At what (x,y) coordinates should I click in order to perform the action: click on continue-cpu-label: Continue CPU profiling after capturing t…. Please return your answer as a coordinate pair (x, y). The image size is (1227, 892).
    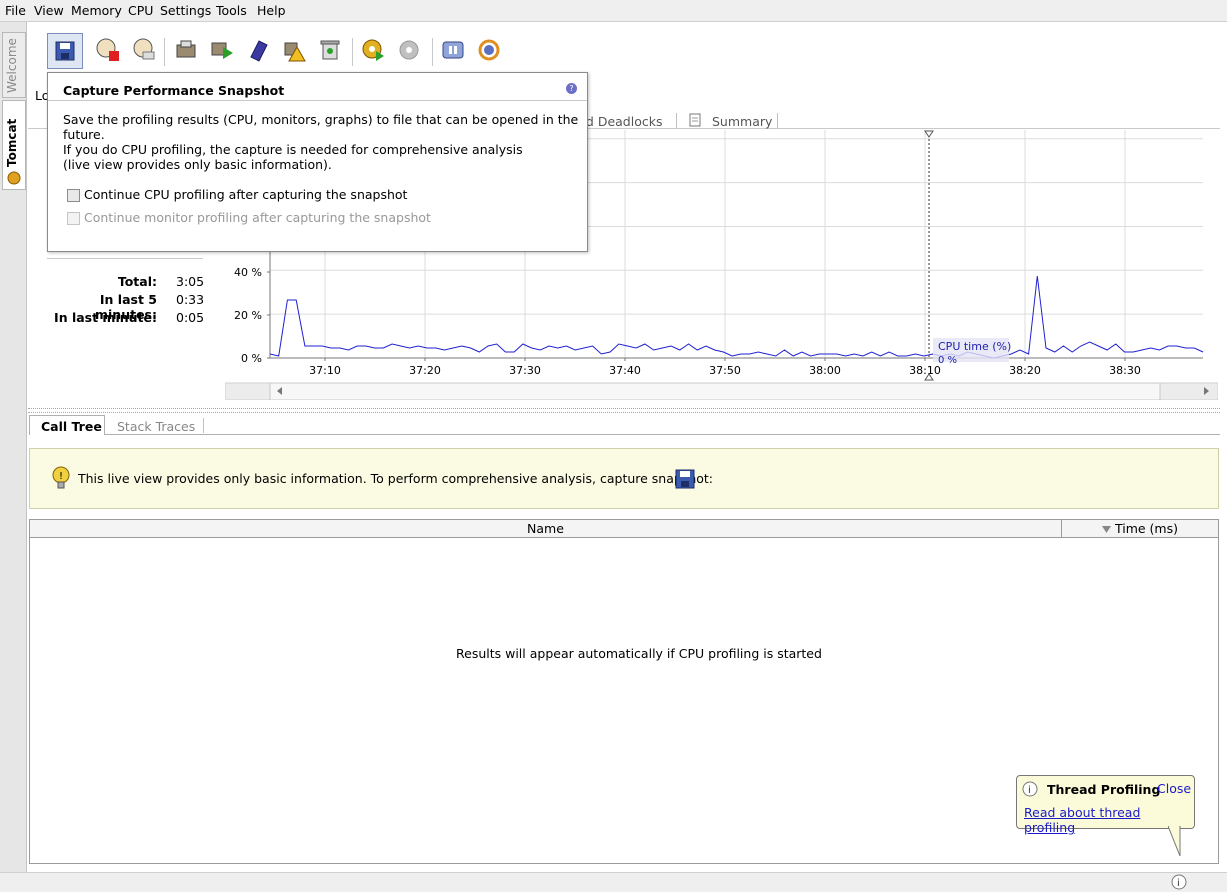
    Looking at the image, I should click on (245, 194).